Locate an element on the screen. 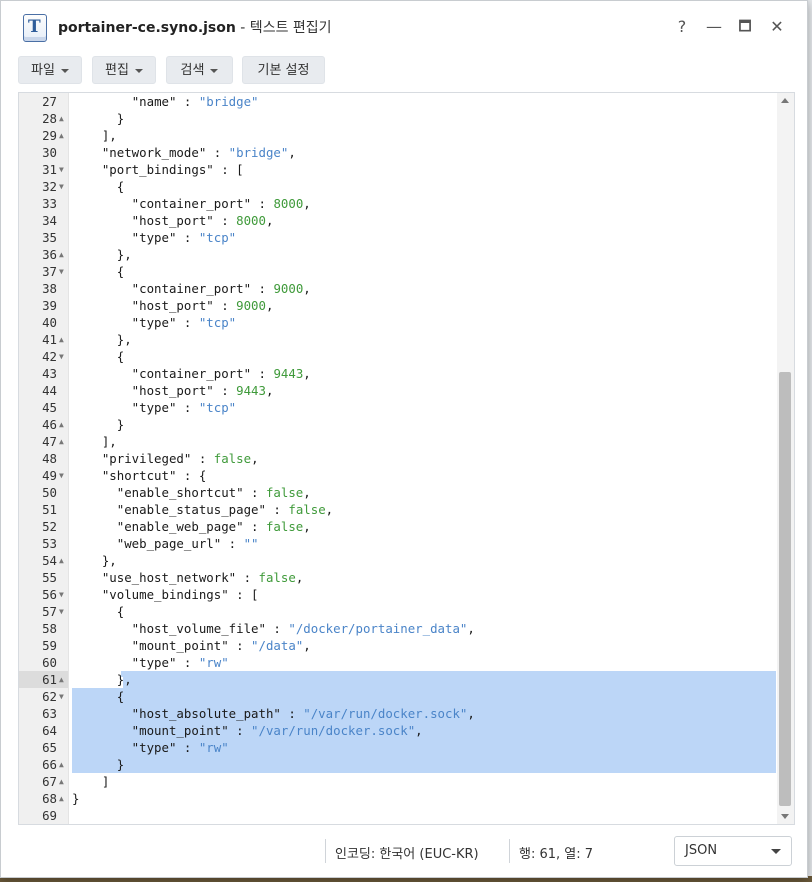 The width and height of the screenshot is (812, 882). code-line: 50 "enable_shortcut" : false, is located at coordinates (397, 492).